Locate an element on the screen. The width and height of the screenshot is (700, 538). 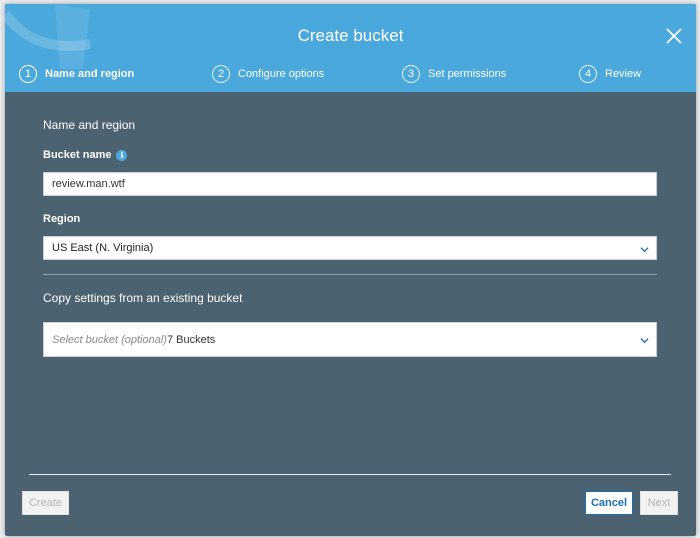
step-label: Configure options is located at coordinates (281, 74).